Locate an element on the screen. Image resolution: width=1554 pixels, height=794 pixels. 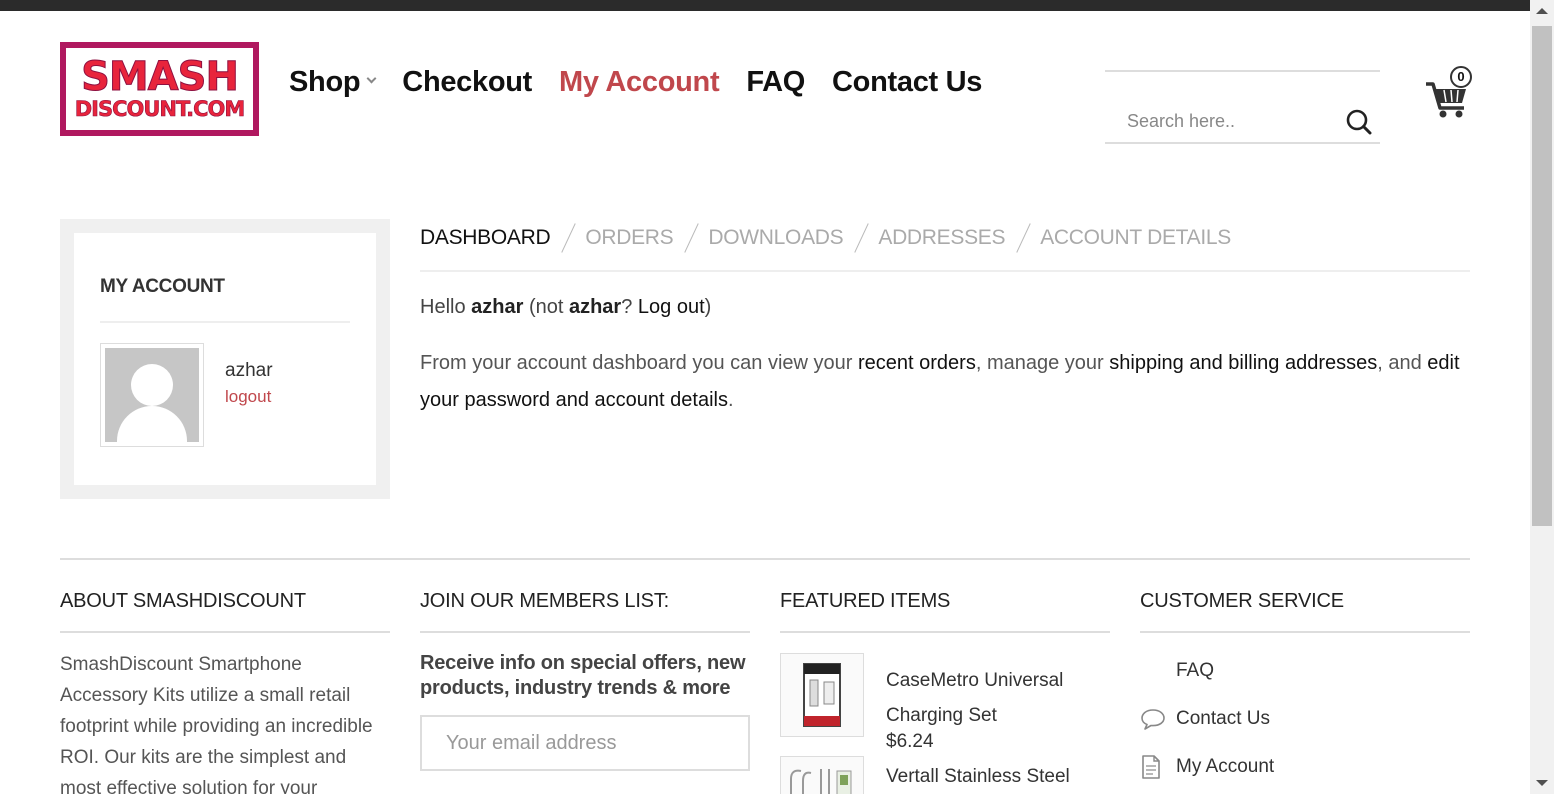
straws-product-icon is located at coordinates (821, 781).